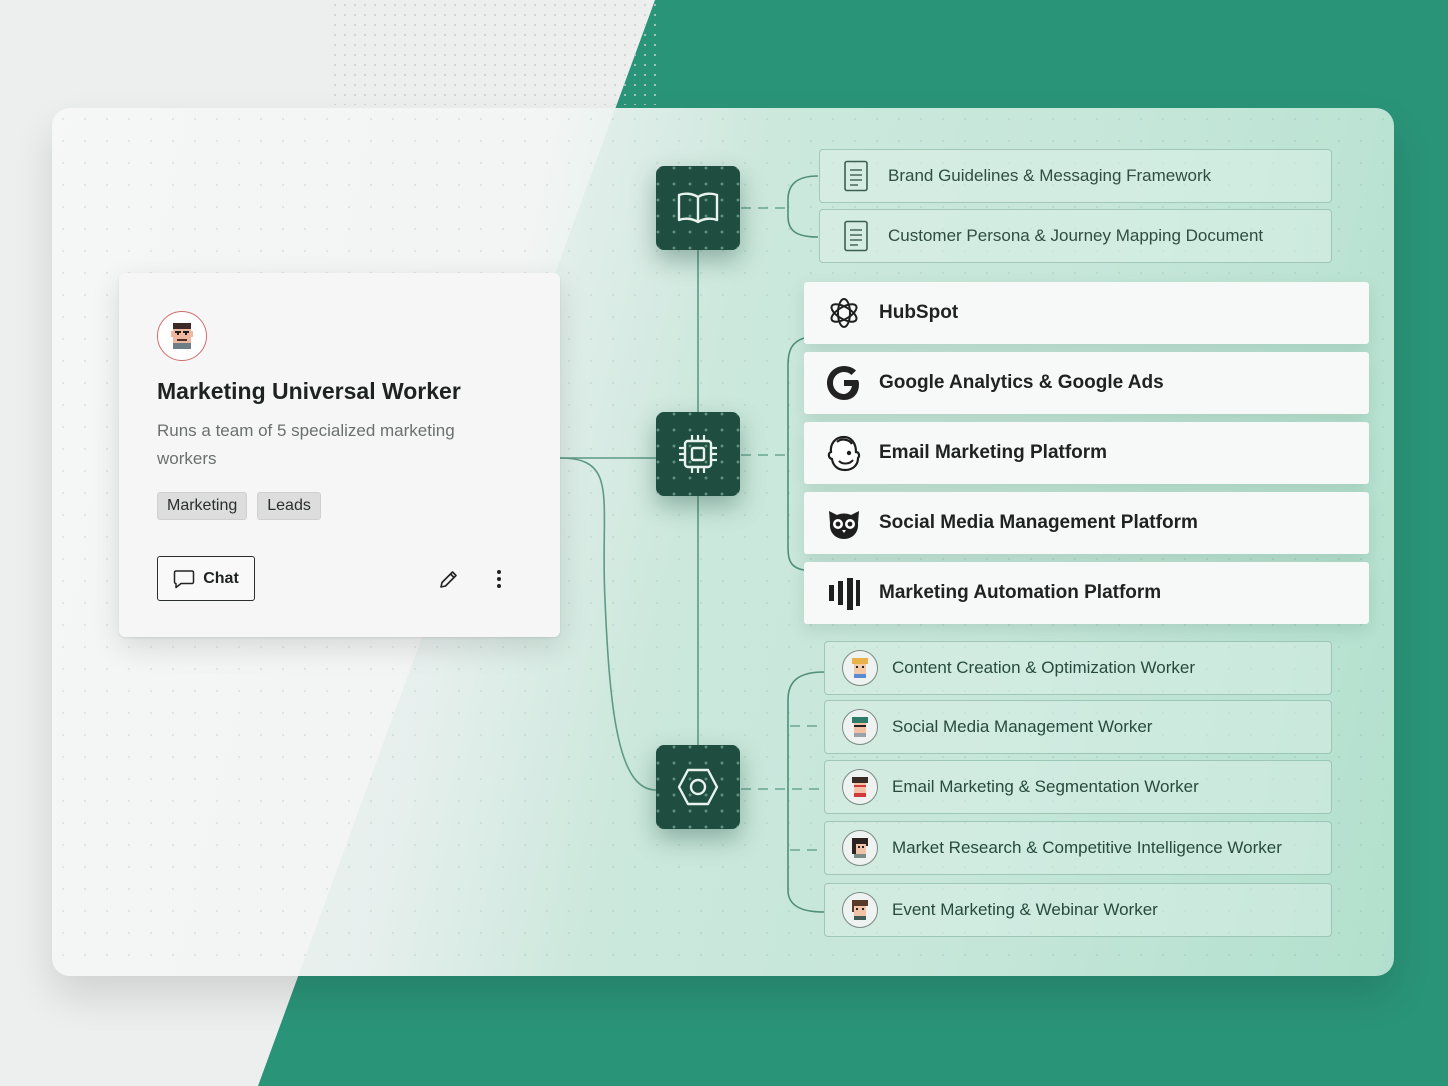 Image resolution: width=1448 pixels, height=1086 pixels. Describe the element at coordinates (184, 578) in the screenshot. I see `chat-bubble-icon` at that location.